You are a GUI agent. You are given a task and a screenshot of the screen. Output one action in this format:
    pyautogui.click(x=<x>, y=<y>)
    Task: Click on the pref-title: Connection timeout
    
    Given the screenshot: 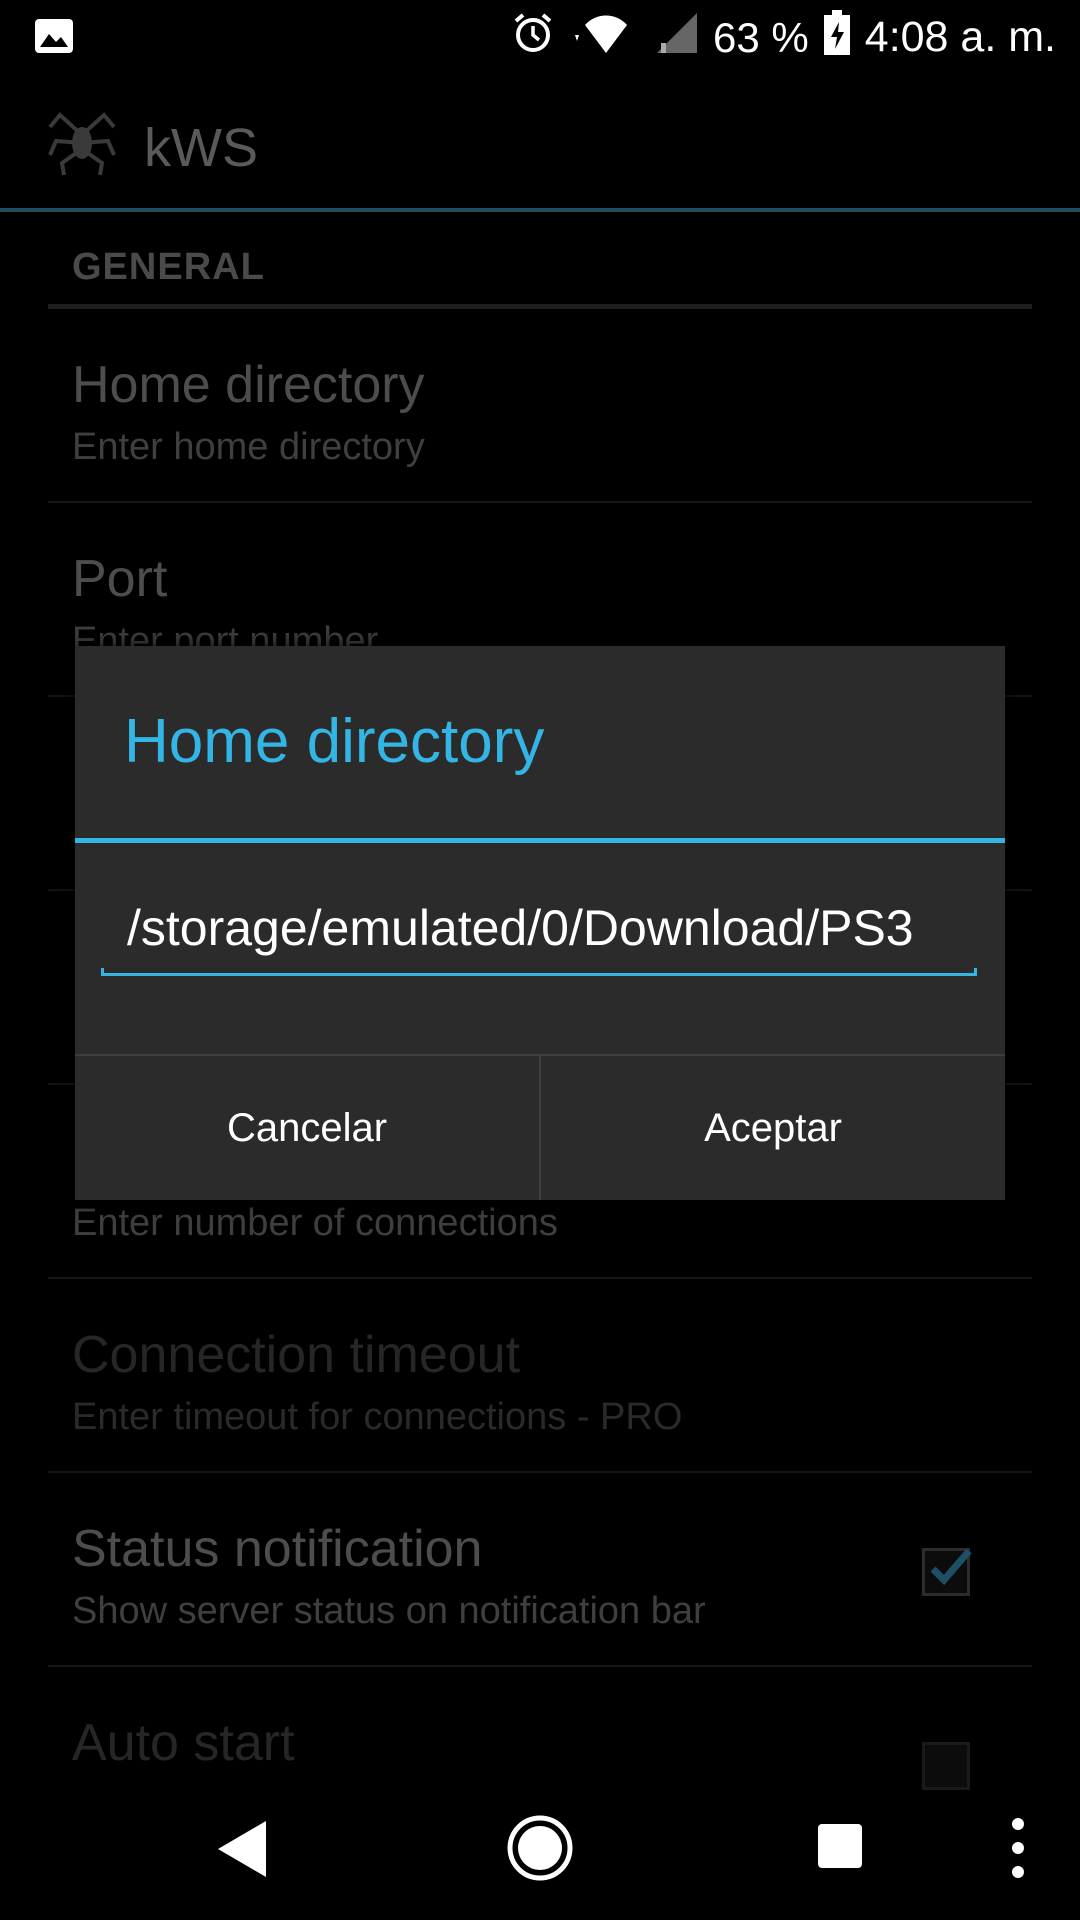 What is the action you would take?
    pyautogui.click(x=296, y=1355)
    